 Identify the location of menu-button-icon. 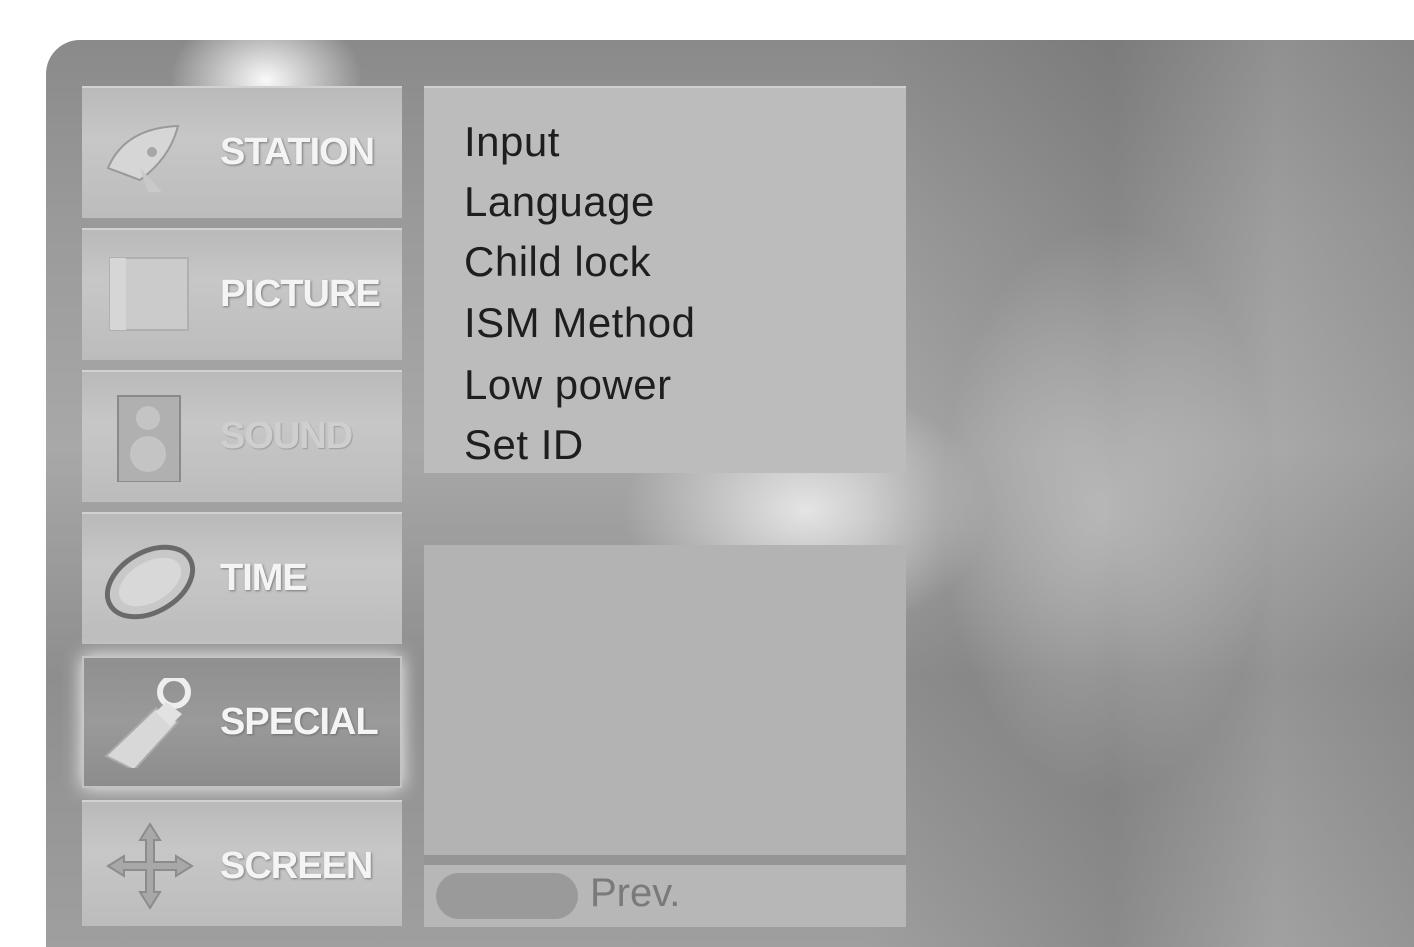
(507, 896).